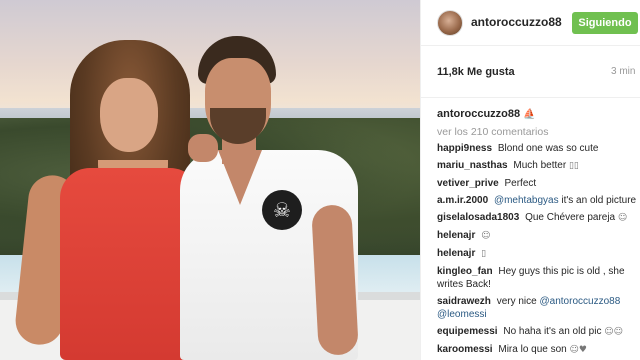 The height and width of the screenshot is (360, 640). Describe the element at coordinates (548, 148) in the screenshot. I see `comment-text: Blond one was so cute` at that location.